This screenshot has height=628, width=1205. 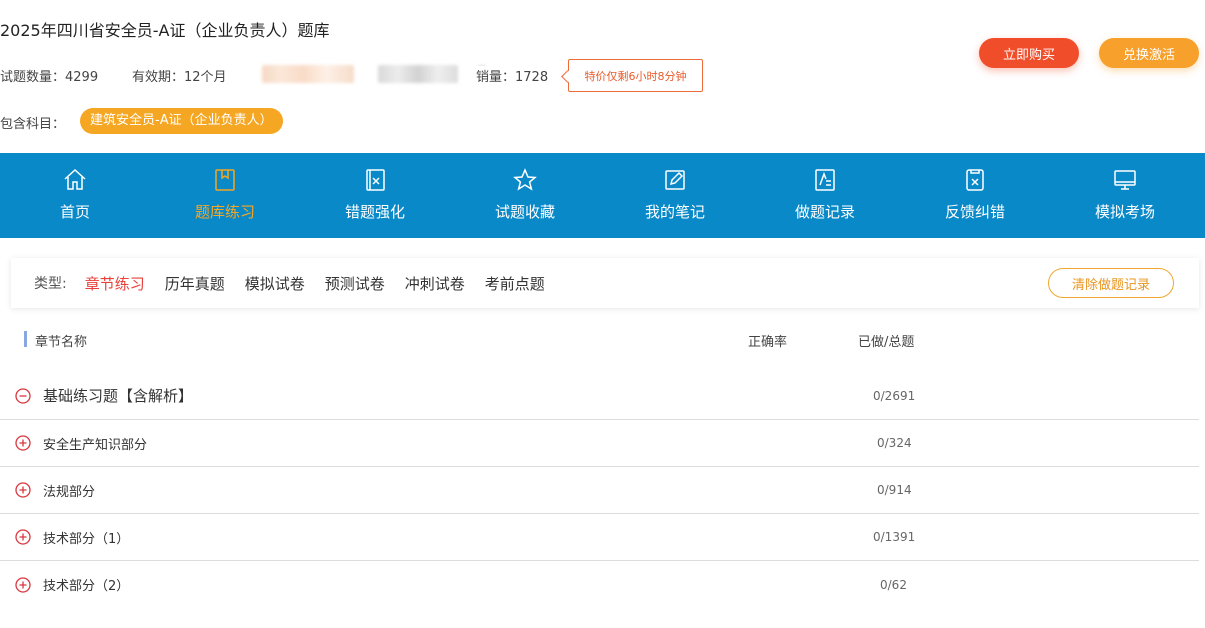 I want to click on chapter-progress: 0/1391, so click(x=894, y=537).